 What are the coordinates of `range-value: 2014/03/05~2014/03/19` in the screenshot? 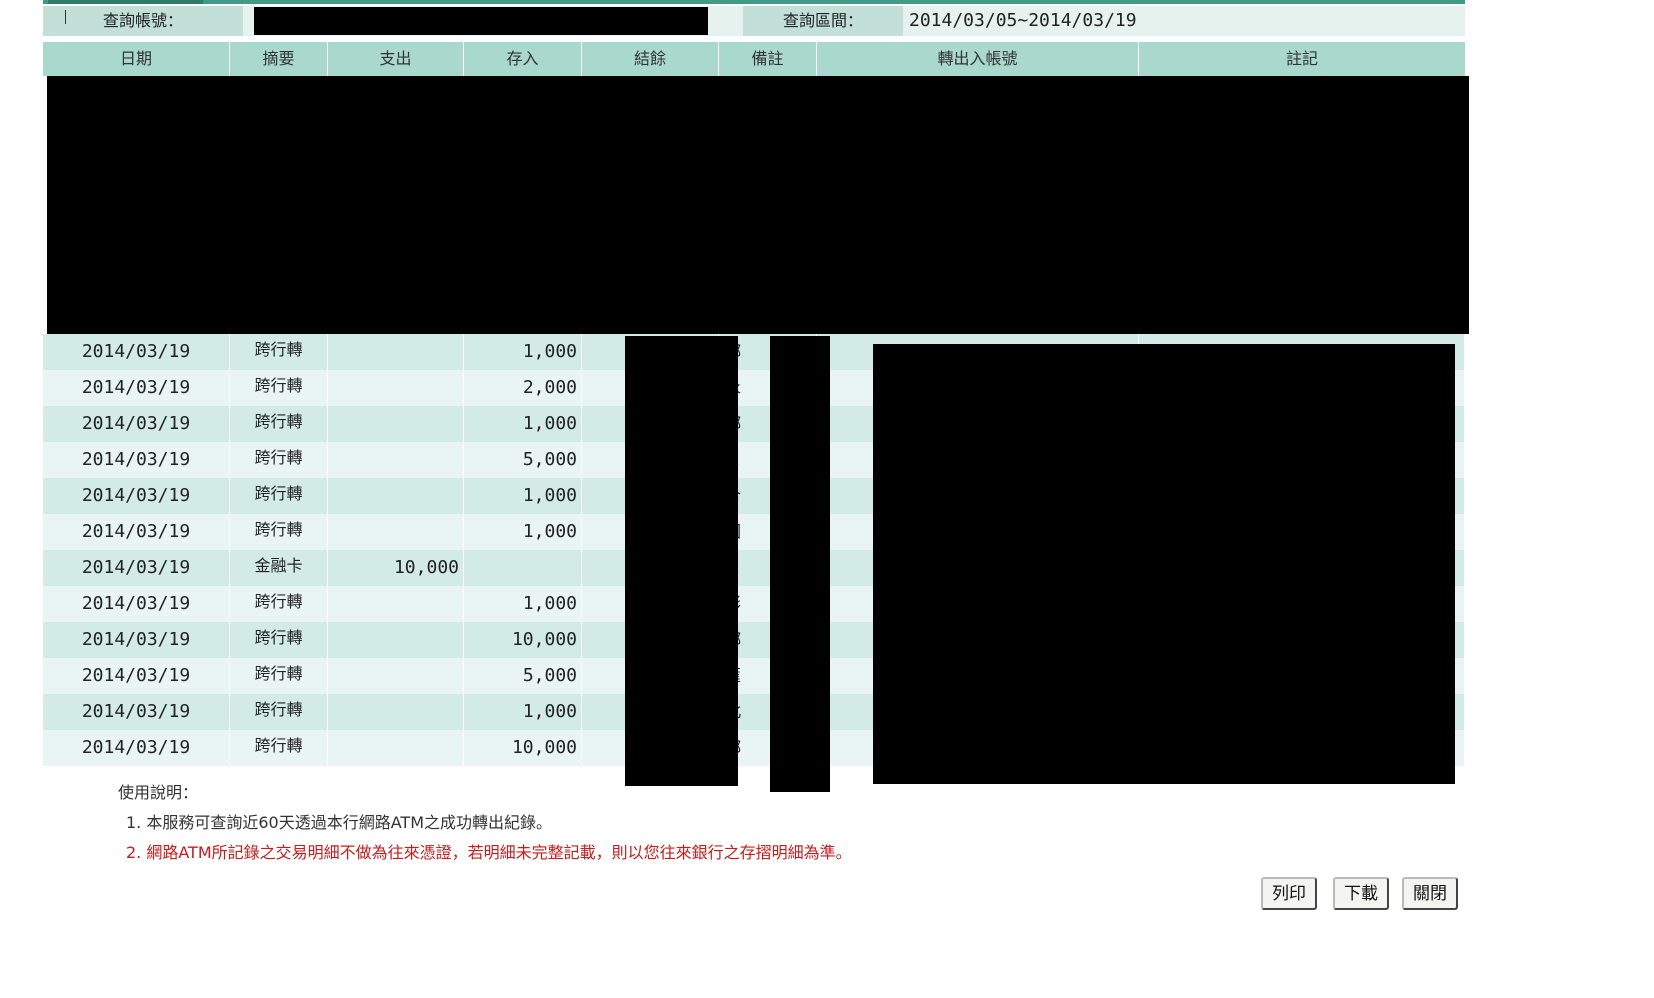 It's located at (1023, 20).